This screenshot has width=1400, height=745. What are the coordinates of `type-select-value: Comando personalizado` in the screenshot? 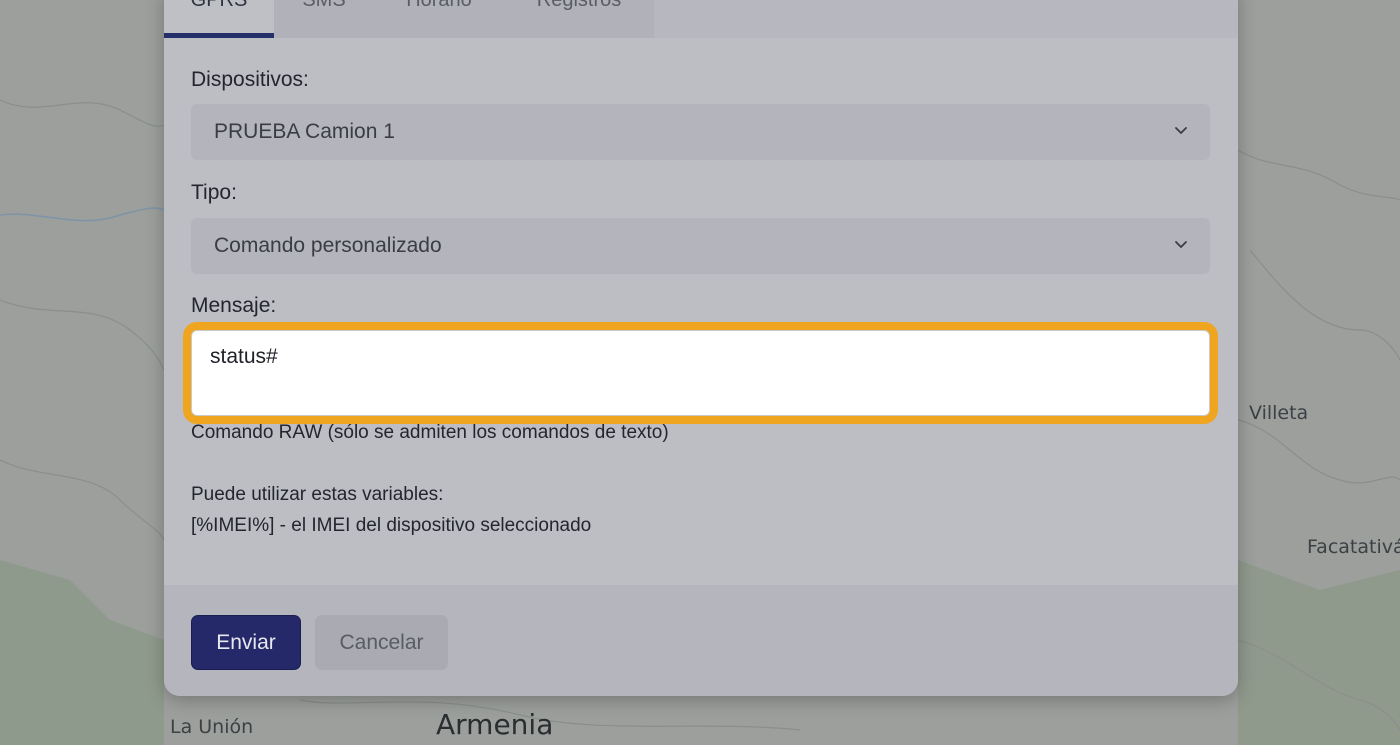 It's located at (328, 245).